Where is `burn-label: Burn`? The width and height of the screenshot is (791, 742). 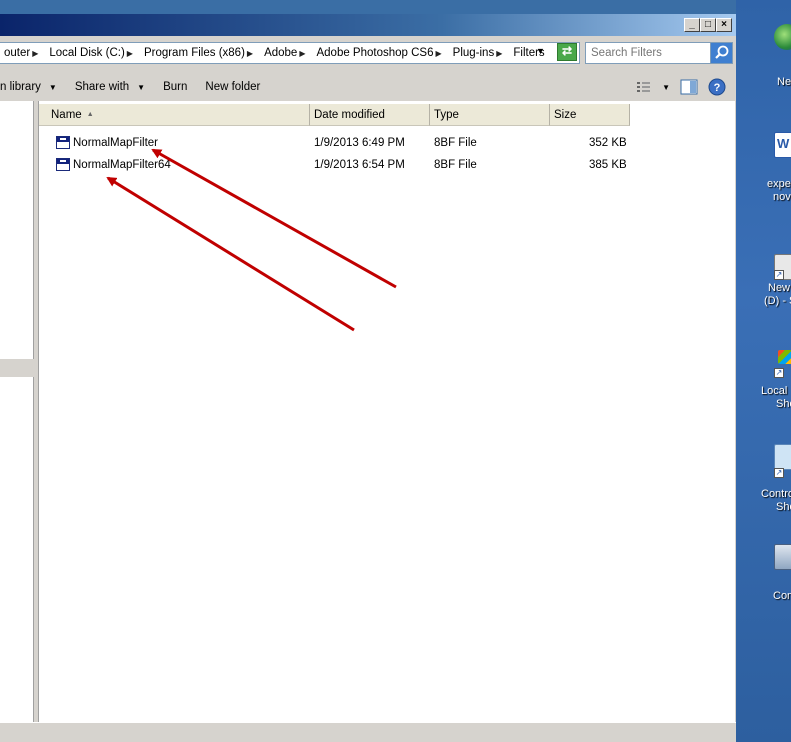 burn-label: Burn is located at coordinates (175, 87).